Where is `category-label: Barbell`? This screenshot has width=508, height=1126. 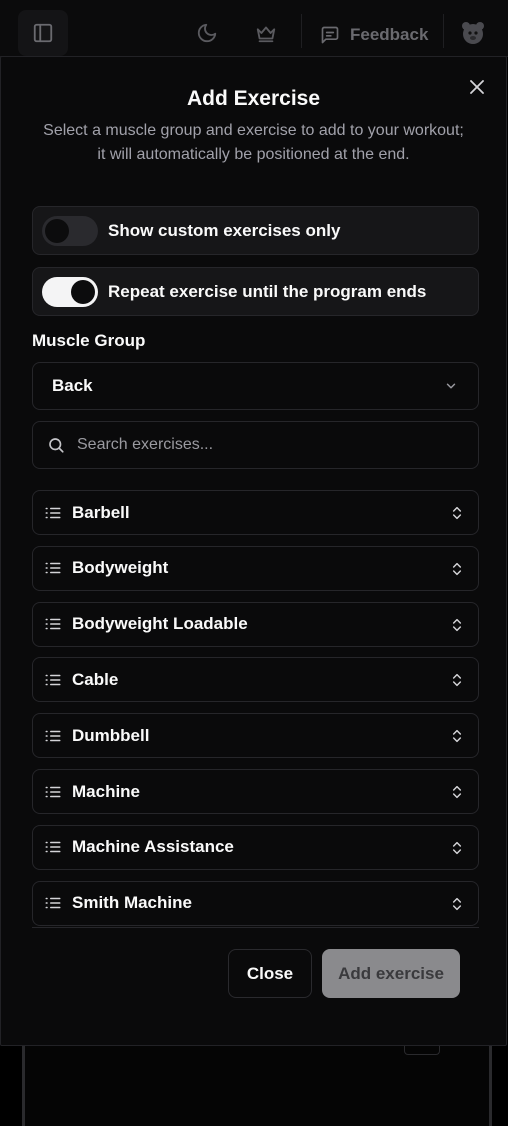
category-label: Barbell is located at coordinates (101, 512).